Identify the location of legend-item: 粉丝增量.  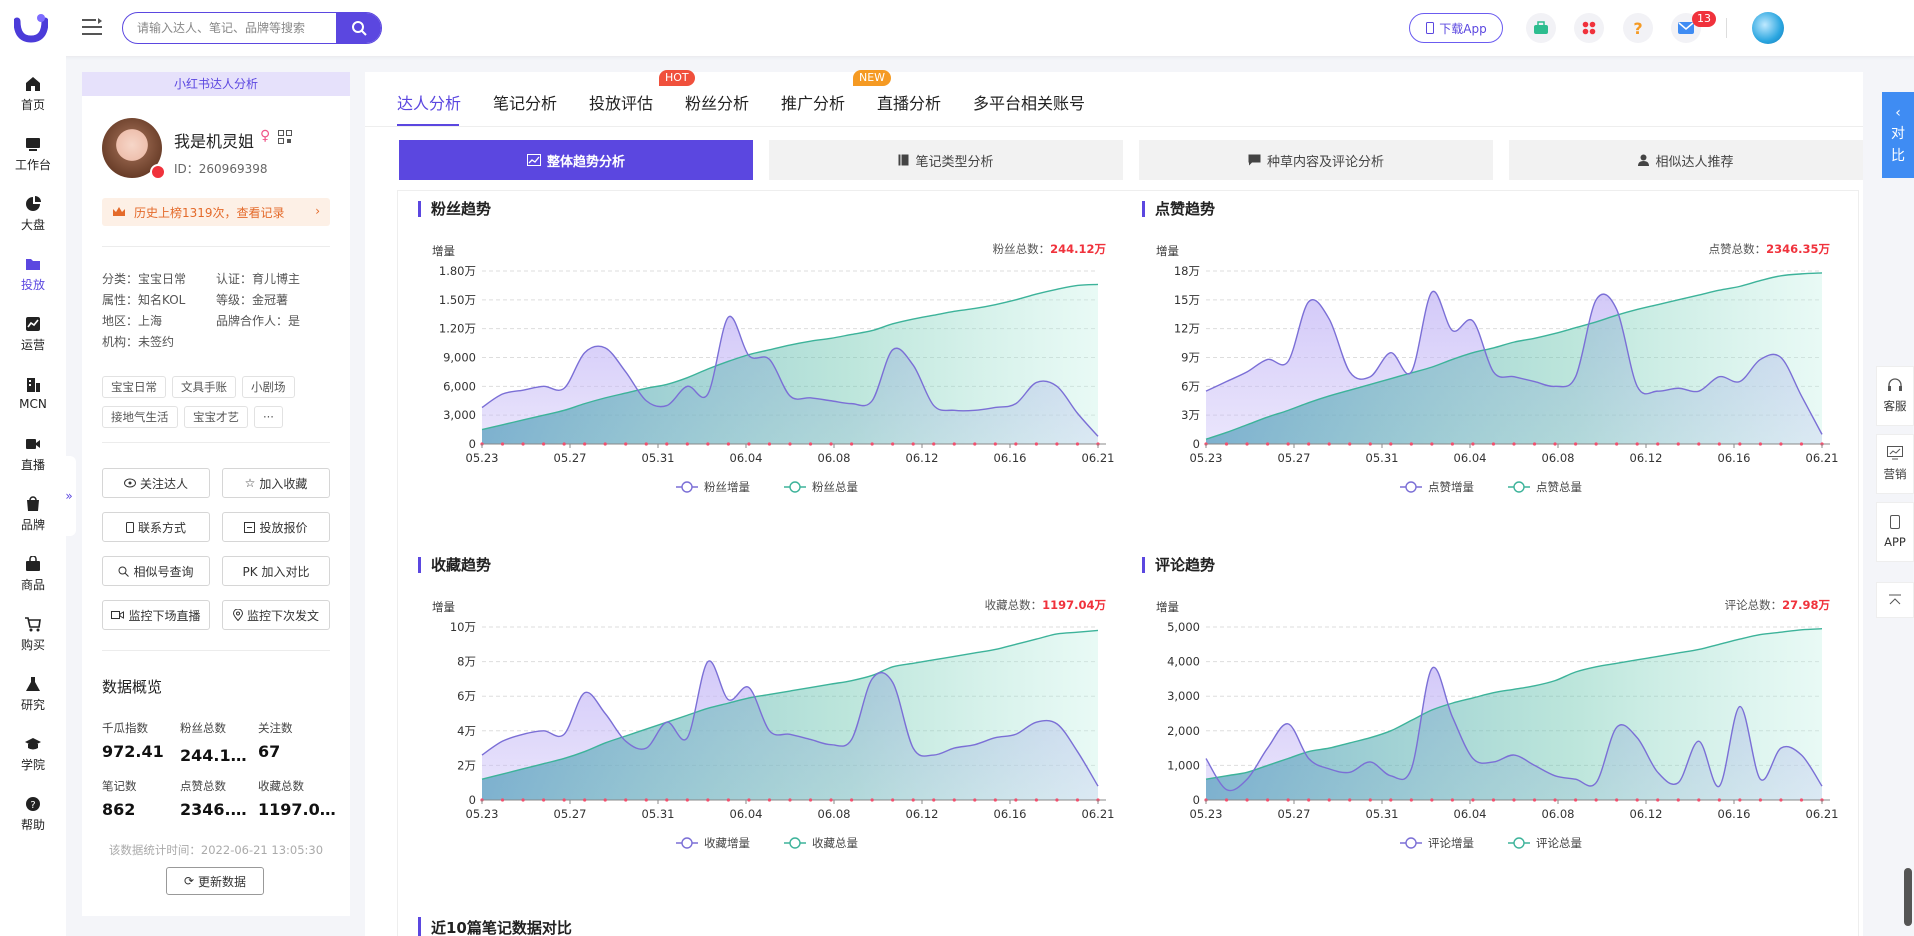
(713, 487).